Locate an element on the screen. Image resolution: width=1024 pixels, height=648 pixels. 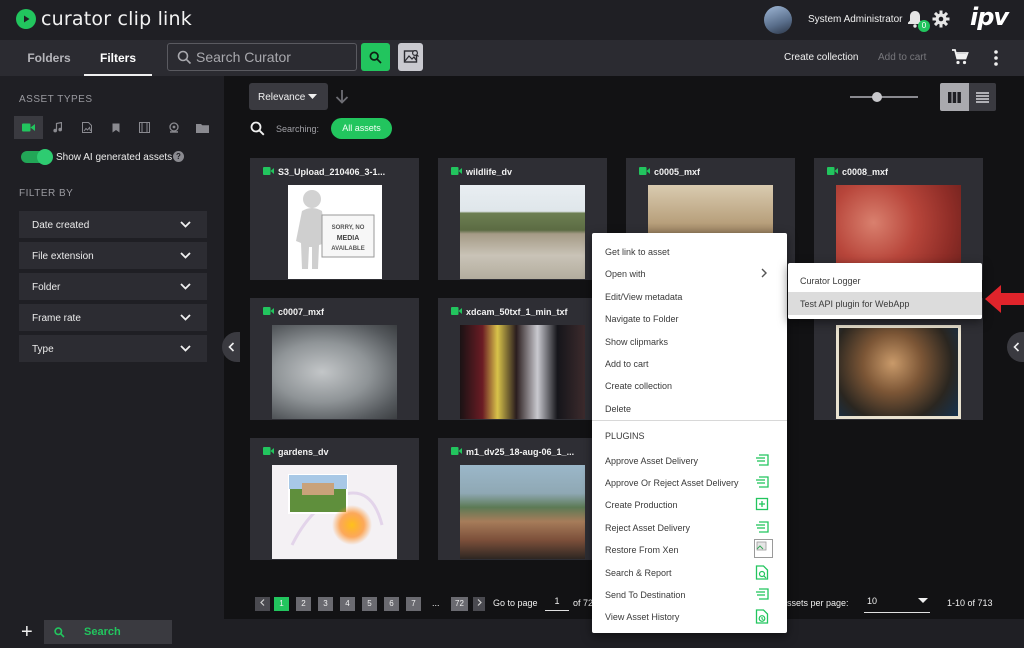
grid-view-button is located at coordinates (954, 97).